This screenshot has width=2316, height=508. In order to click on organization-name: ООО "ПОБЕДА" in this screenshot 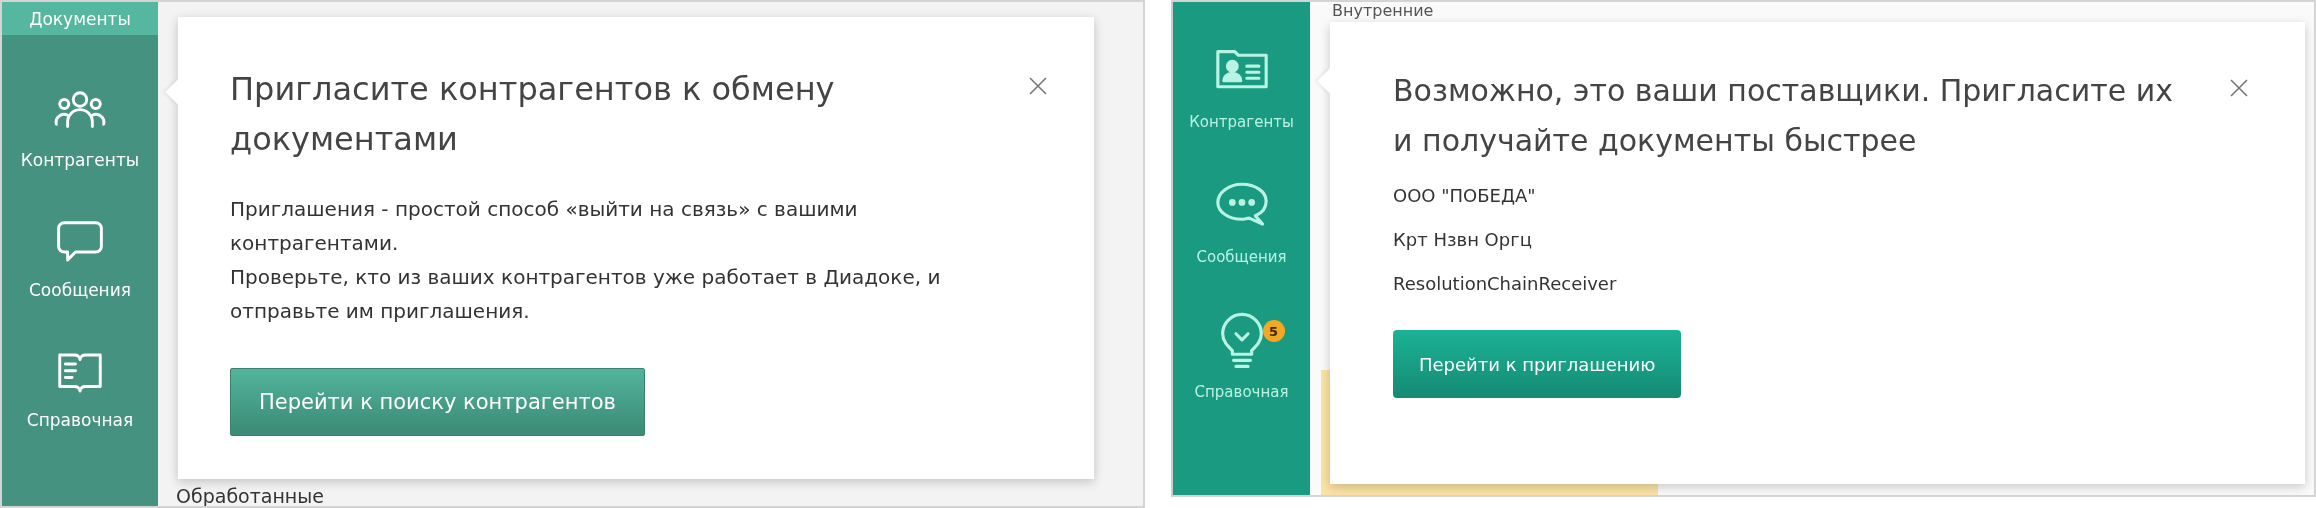, I will do `click(1465, 196)`.